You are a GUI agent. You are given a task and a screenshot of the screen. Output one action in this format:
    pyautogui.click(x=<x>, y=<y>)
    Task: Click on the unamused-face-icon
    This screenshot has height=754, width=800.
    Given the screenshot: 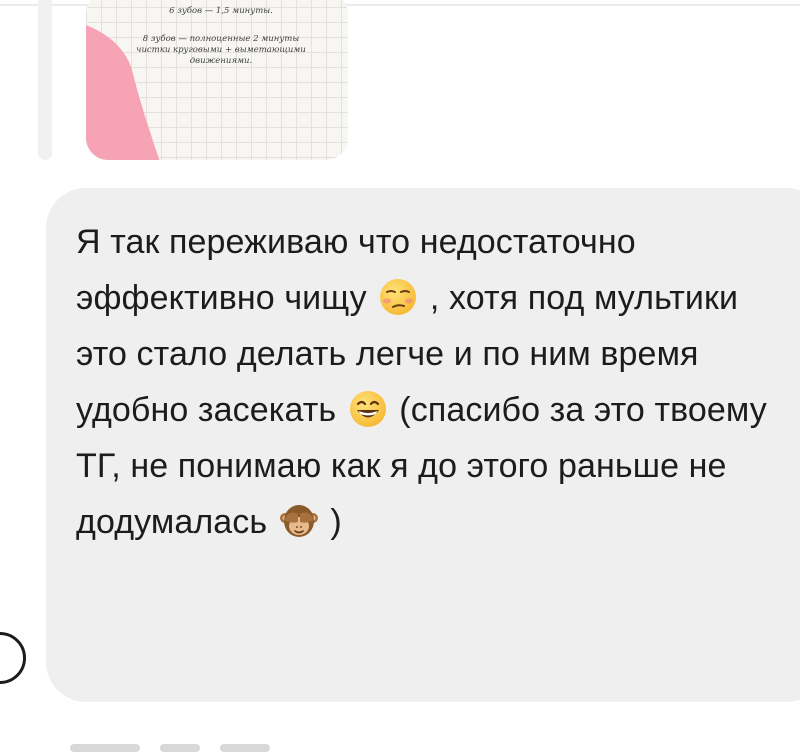 What is the action you would take?
    pyautogui.click(x=398, y=297)
    